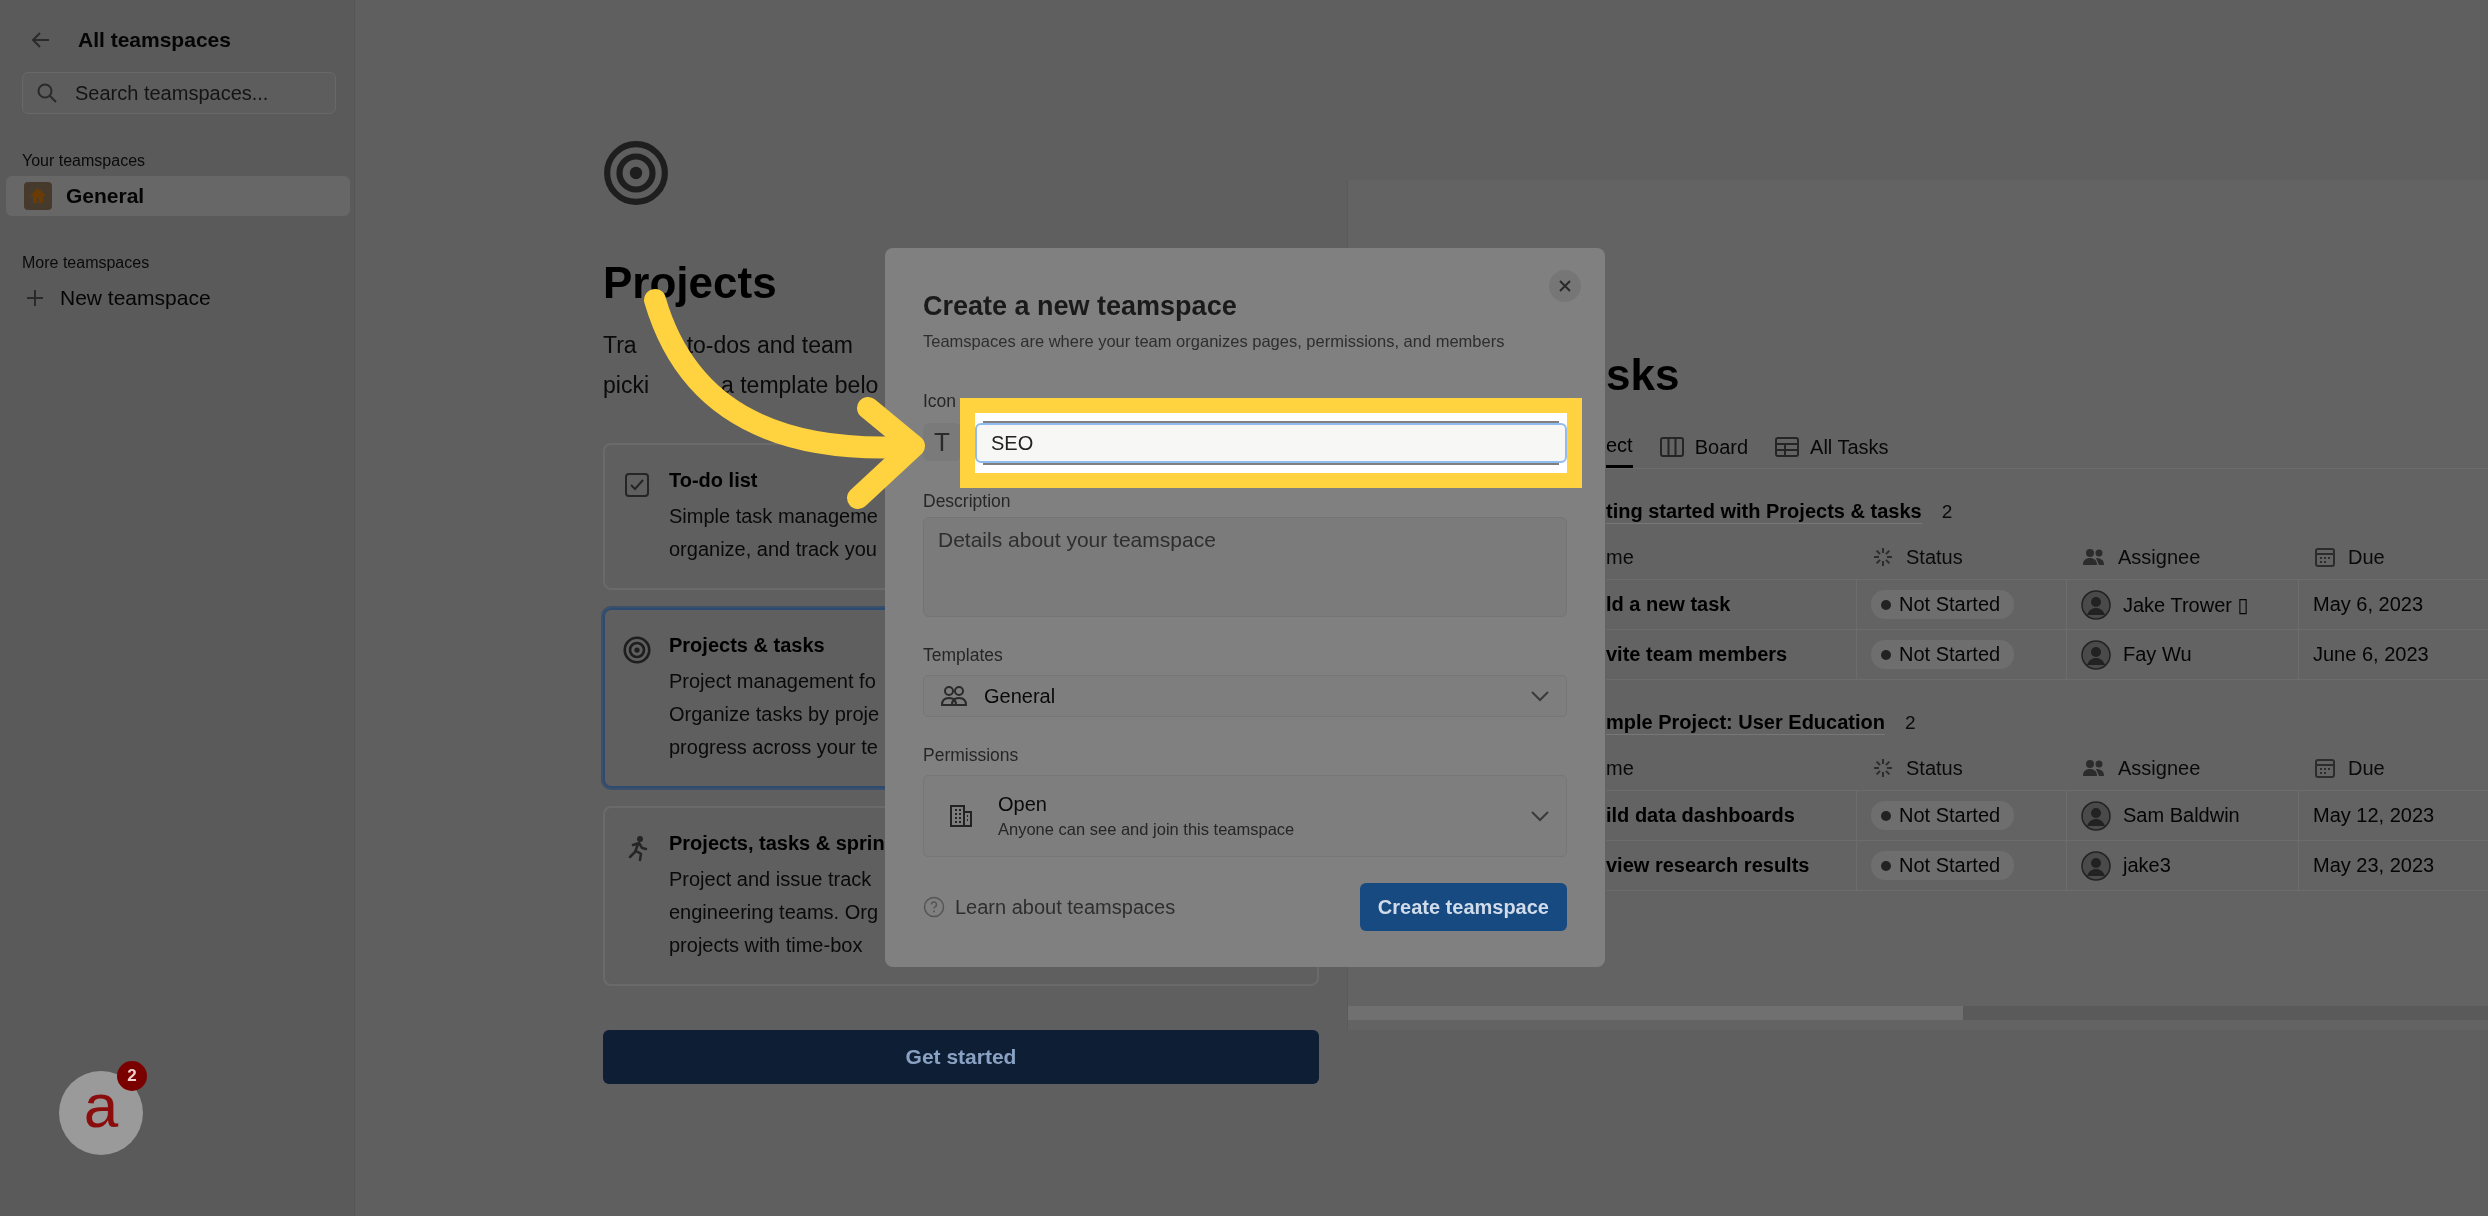  What do you see at coordinates (774, 912) in the screenshot?
I see `card-description: engineering teams. Org` at bounding box center [774, 912].